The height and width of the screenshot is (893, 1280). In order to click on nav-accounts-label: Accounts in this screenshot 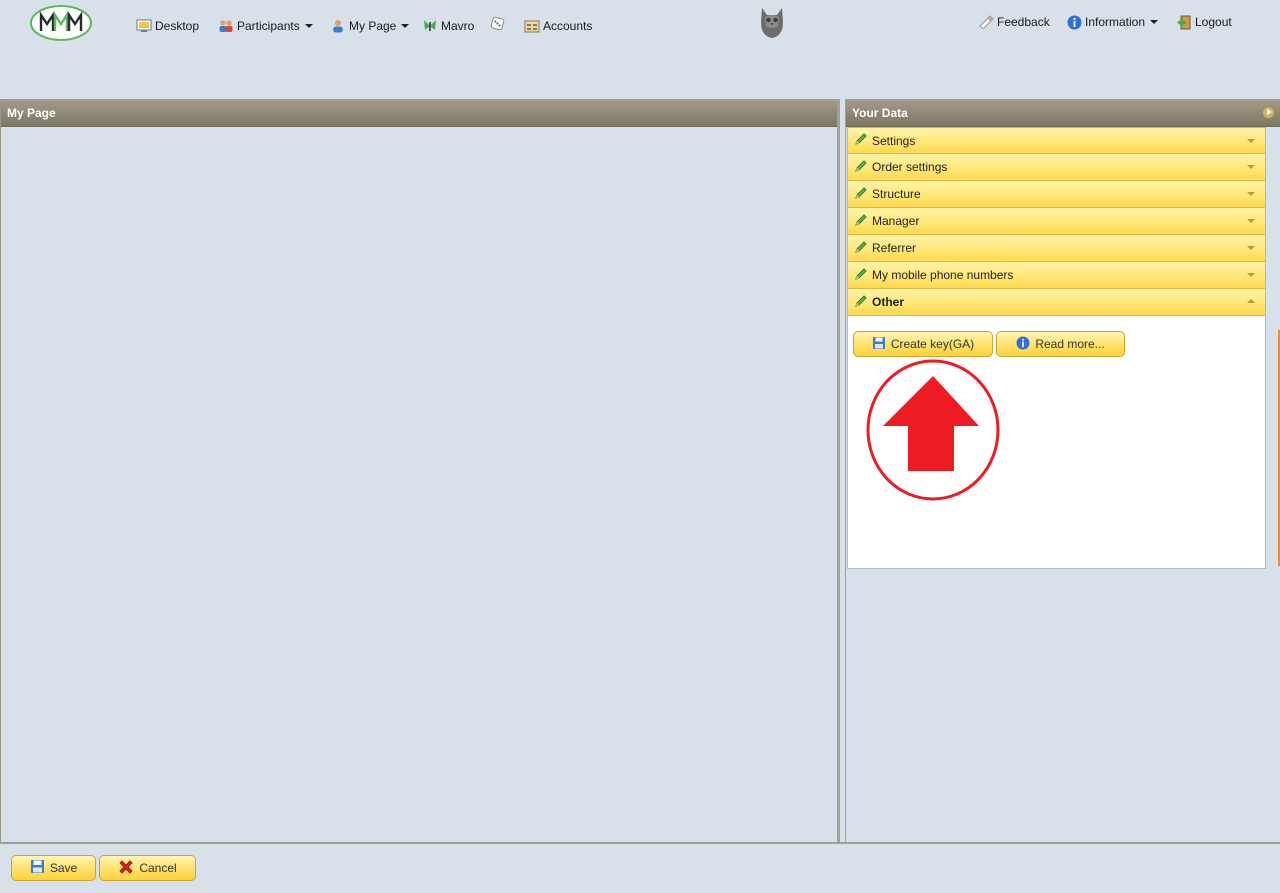, I will do `click(568, 26)`.